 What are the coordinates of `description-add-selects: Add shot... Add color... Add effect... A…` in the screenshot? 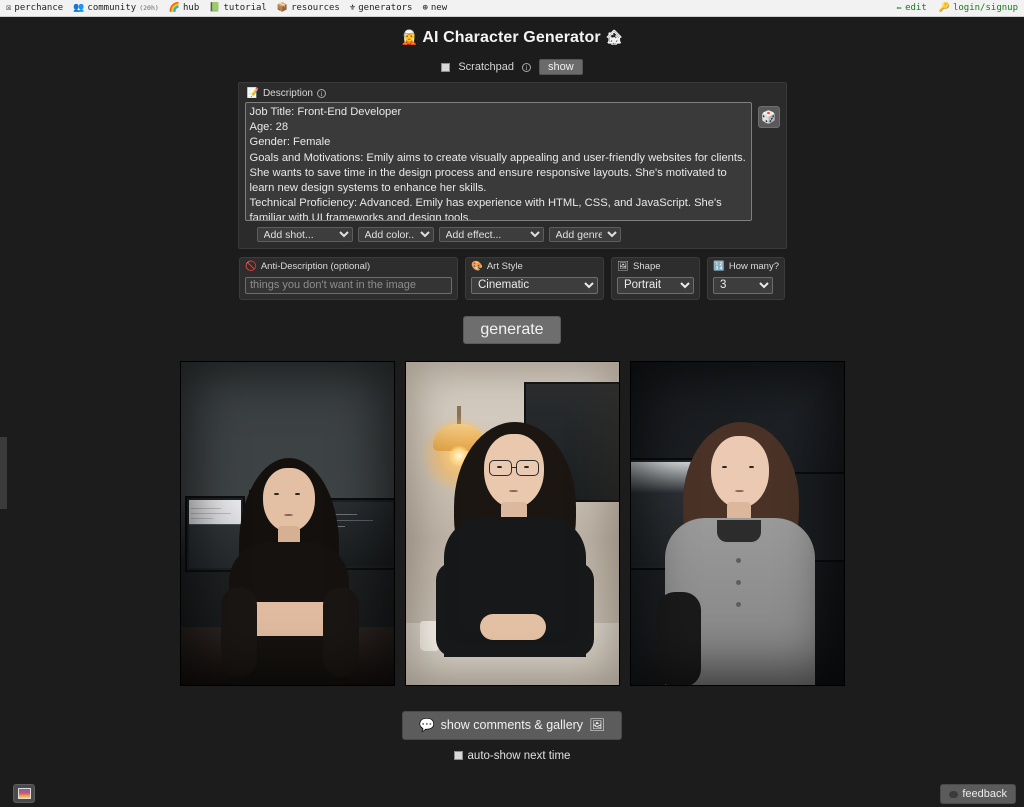 It's located at (512, 234).